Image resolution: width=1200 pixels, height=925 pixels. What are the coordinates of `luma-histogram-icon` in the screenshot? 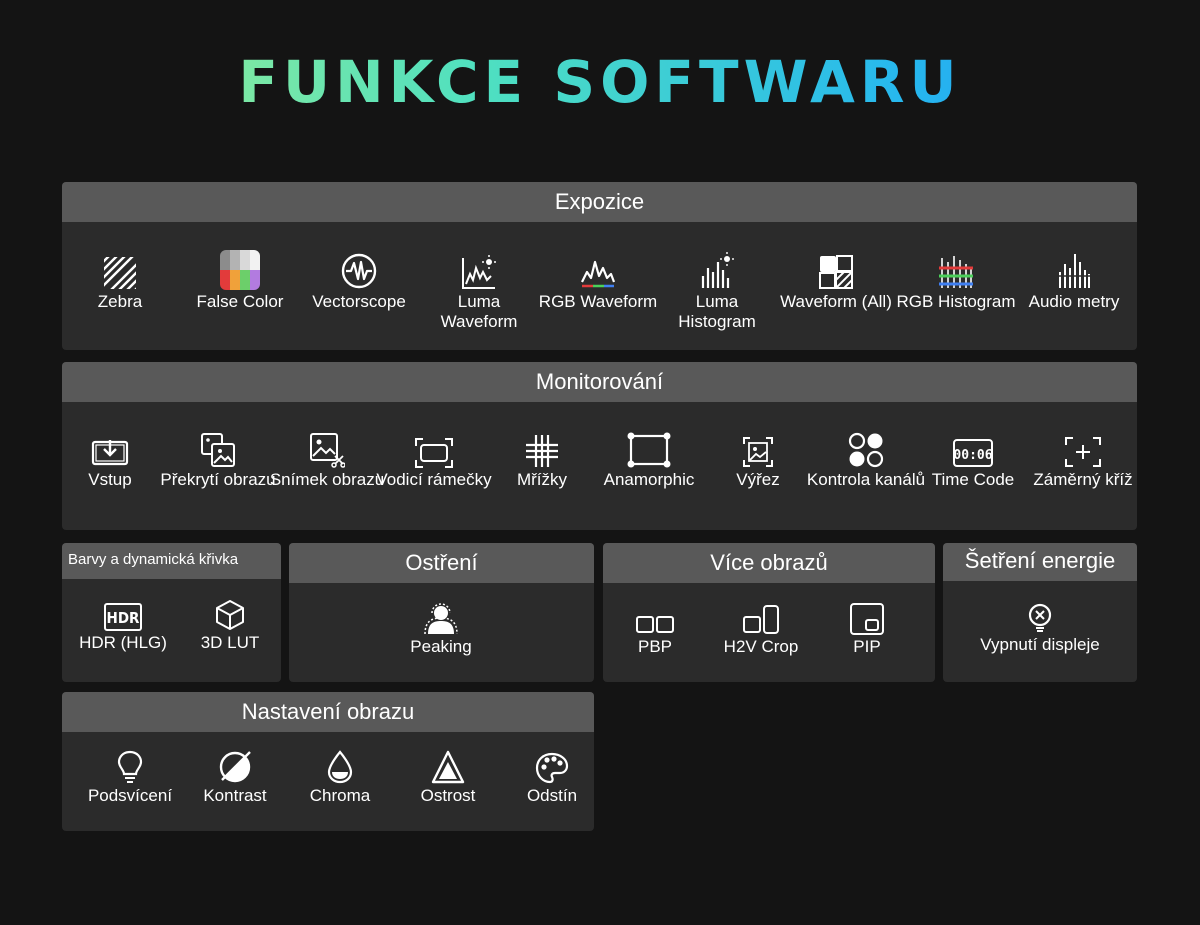 It's located at (717, 270).